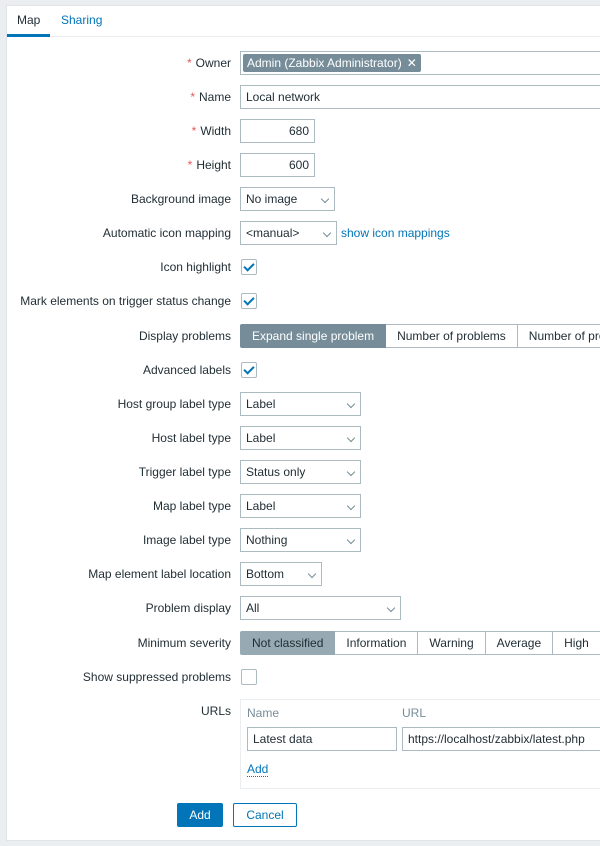  Describe the element at coordinates (412, 63) in the screenshot. I see `close-icon: ✕` at that location.